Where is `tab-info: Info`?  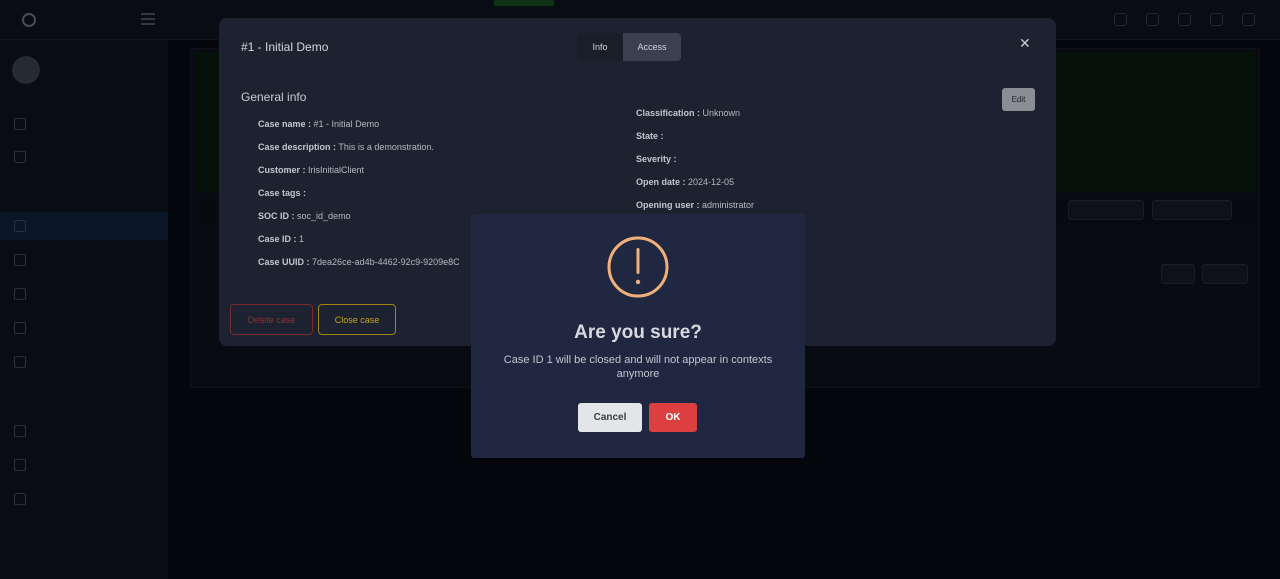
tab-info: Info is located at coordinates (600, 47).